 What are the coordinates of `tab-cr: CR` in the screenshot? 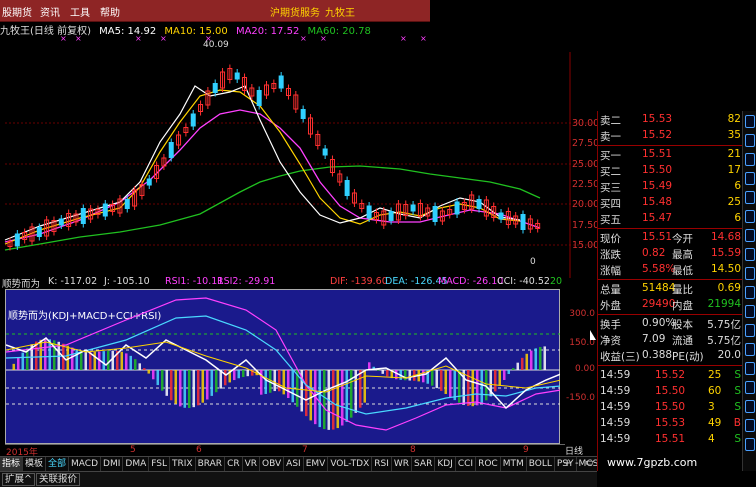 It's located at (234, 464).